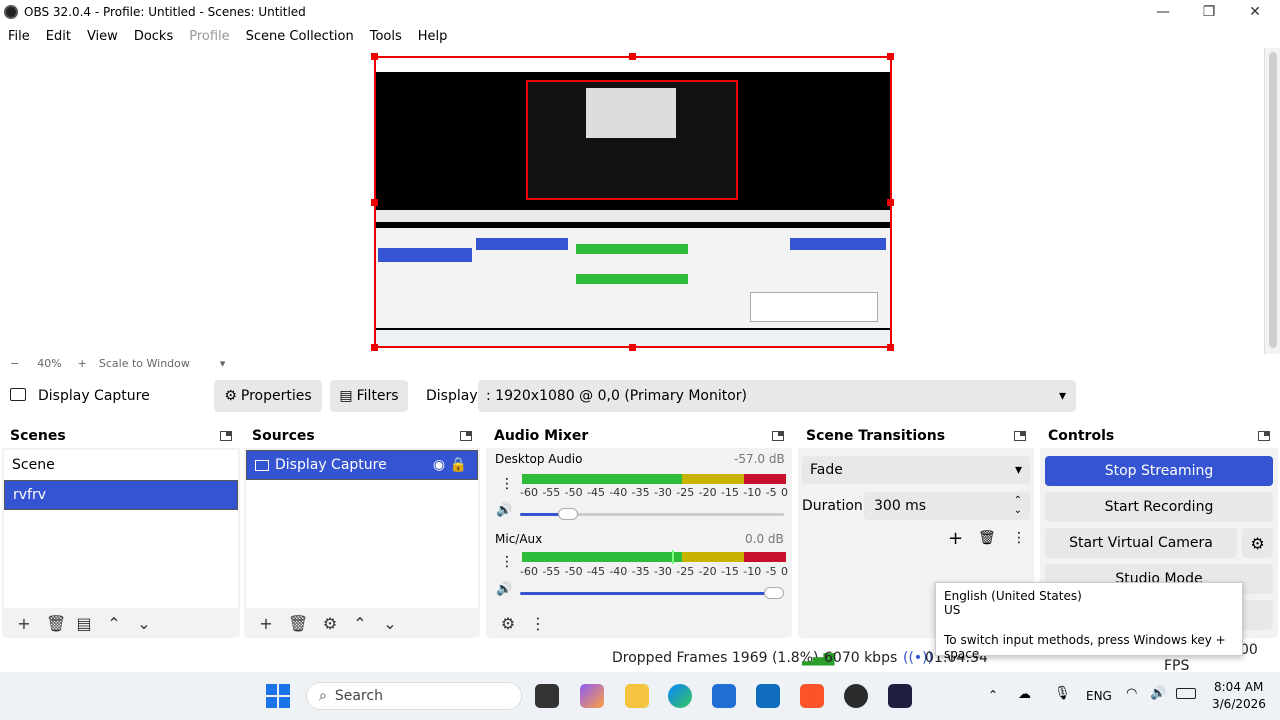  Describe the element at coordinates (592, 696) in the screenshot. I see `copilot-icon` at that location.